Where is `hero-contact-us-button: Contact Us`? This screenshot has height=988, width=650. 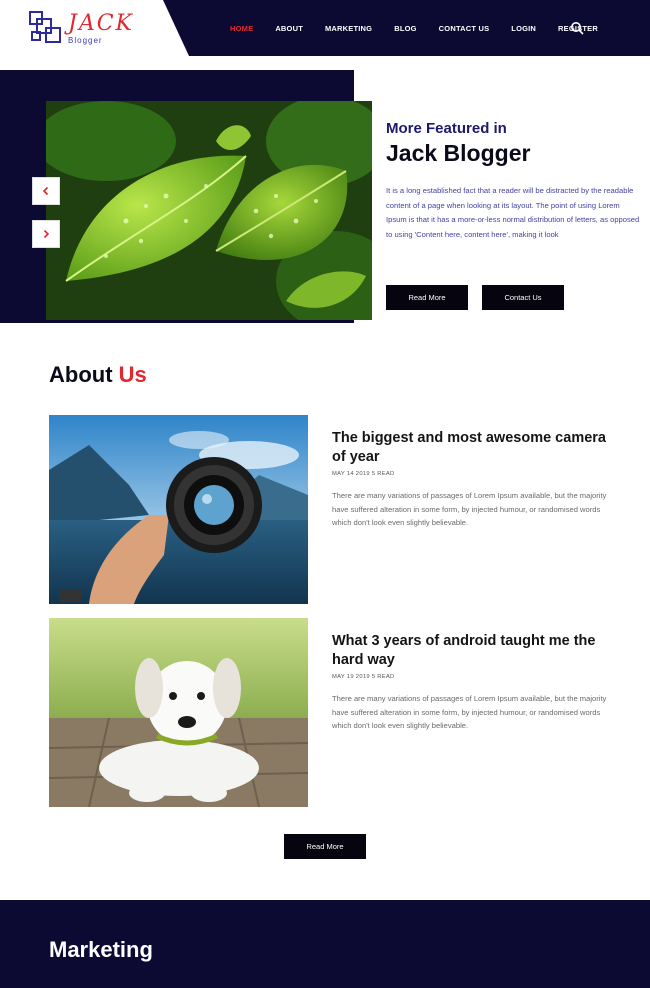
hero-contact-us-button: Contact Us is located at coordinates (523, 297).